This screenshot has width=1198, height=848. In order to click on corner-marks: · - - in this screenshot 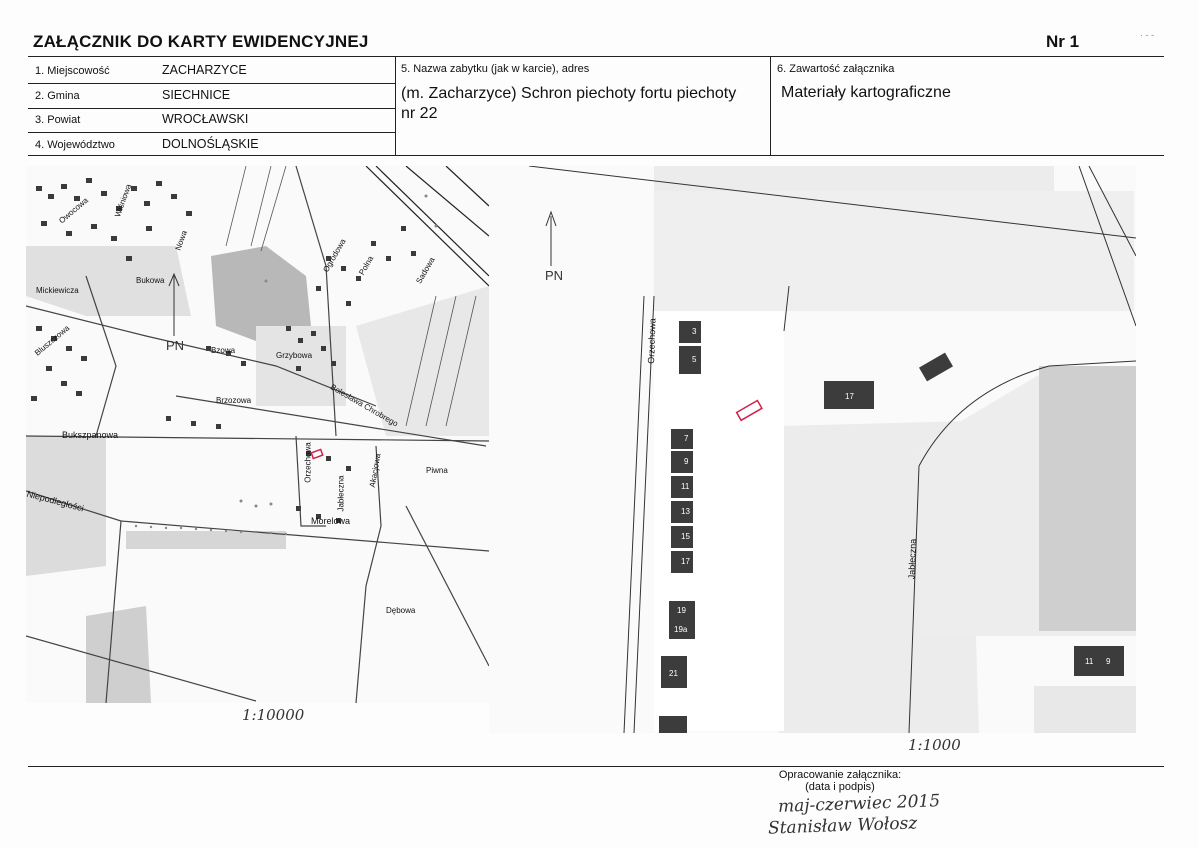, I will do `click(1147, 35)`.